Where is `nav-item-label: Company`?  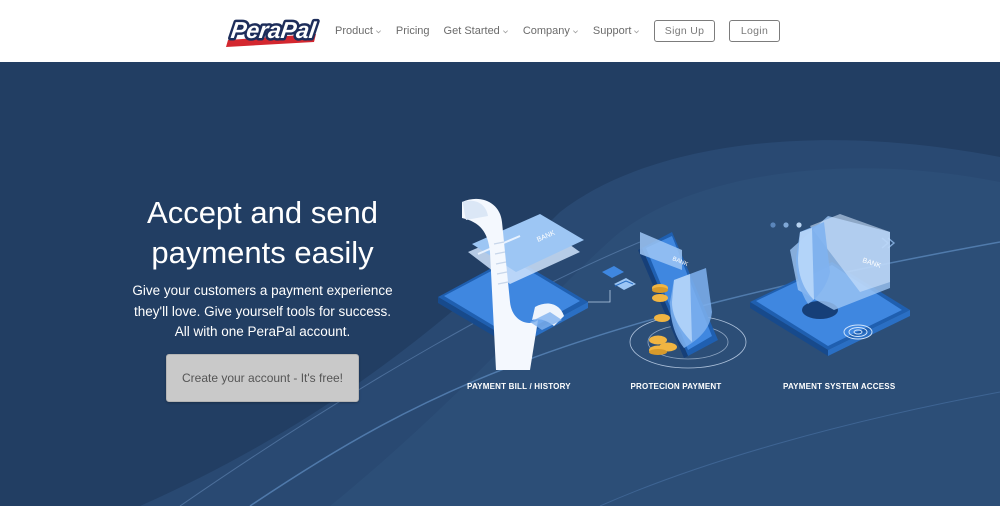
nav-item-label: Company is located at coordinates (546, 31).